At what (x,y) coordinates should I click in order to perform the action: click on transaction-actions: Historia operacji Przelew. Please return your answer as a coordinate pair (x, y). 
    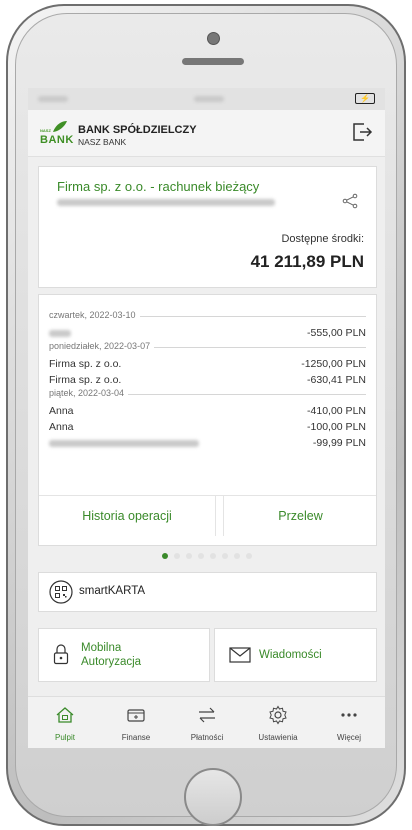
    Looking at the image, I should click on (207, 515).